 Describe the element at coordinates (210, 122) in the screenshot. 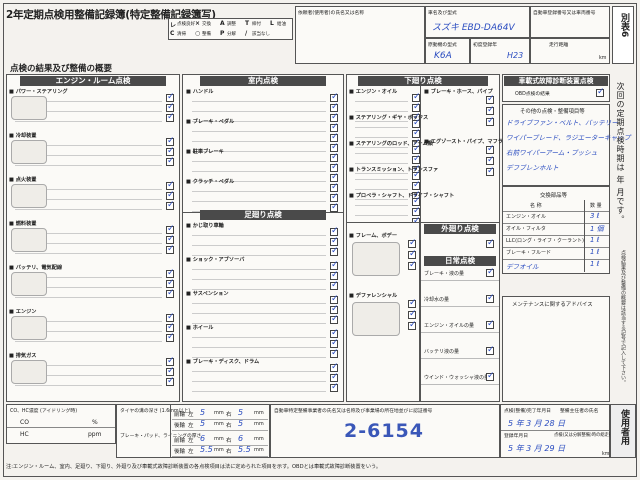

I see `interior-item-label: ■ ブレーキ・ペダル` at that location.